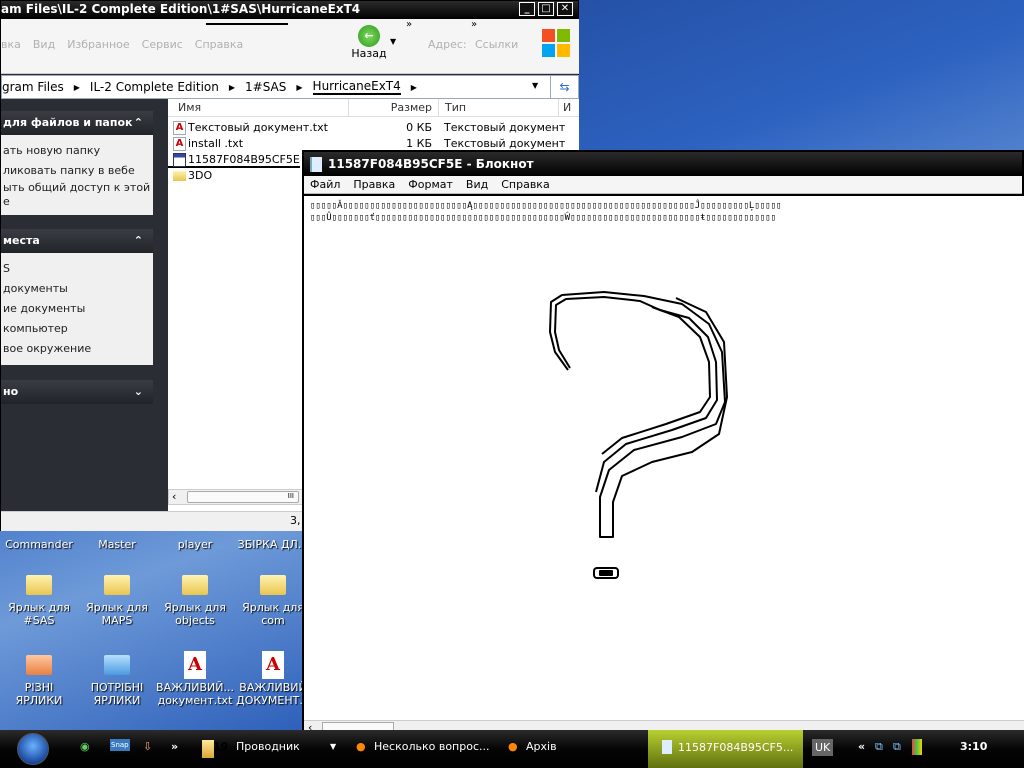 This screenshot has height=768, width=1024. Describe the element at coordinates (265, 87) in the screenshot. I see `breadcrumb-item: 1#SAS` at that location.